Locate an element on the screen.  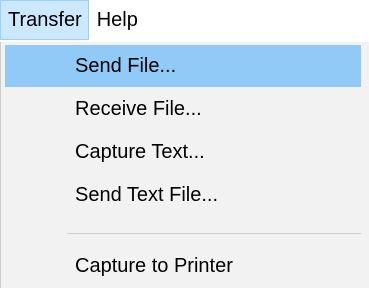
menu-transfer: Transfer is located at coordinates (44, 20).